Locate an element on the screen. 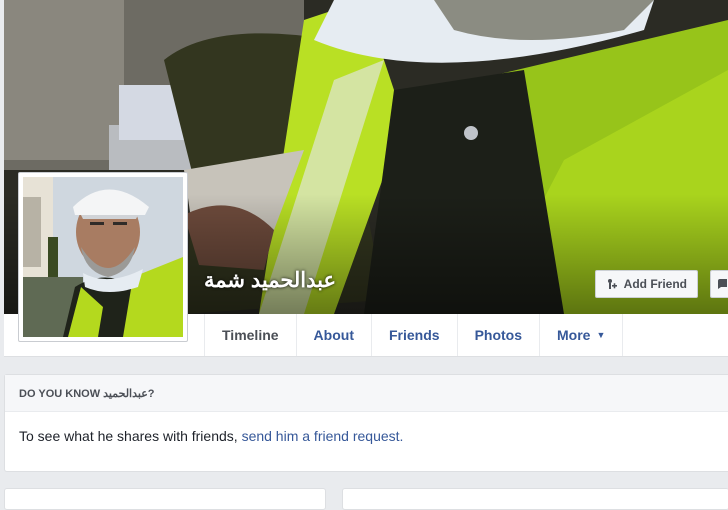 The image size is (728, 510). tab-label: Friends is located at coordinates (414, 335).